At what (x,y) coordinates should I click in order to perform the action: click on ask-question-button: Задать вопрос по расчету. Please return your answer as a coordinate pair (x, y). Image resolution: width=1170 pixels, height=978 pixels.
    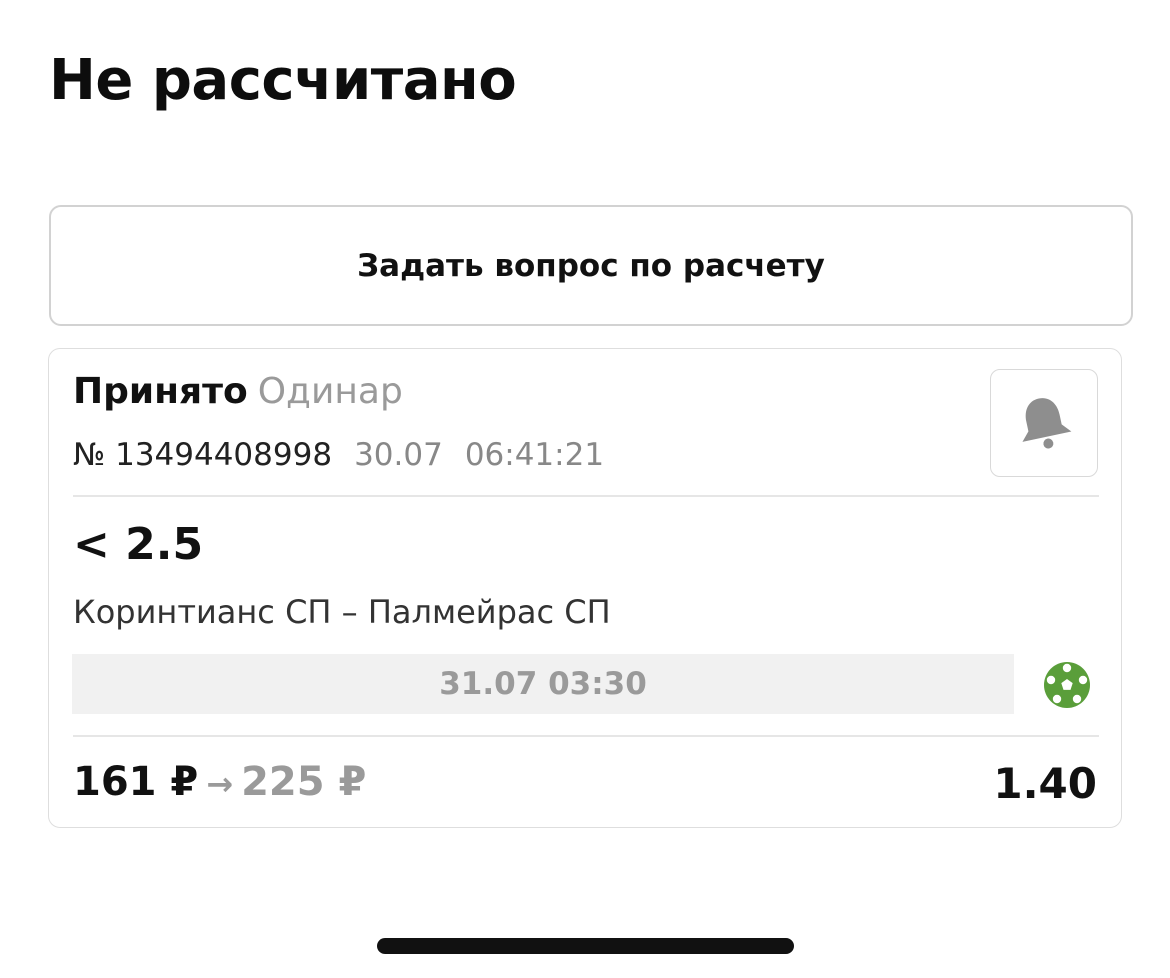
    Looking at the image, I should click on (591, 265).